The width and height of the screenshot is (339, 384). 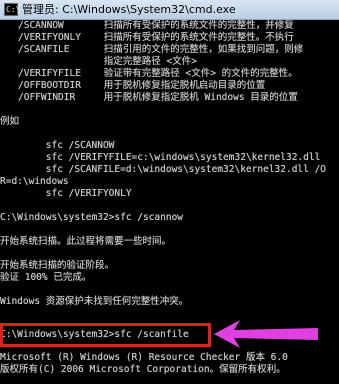 What do you see at coordinates (158, 73) in the screenshot?
I see `console-line: /VERIFYFILE 验证带有完整路径 <文件> 的文件的完整性。` at bounding box center [158, 73].